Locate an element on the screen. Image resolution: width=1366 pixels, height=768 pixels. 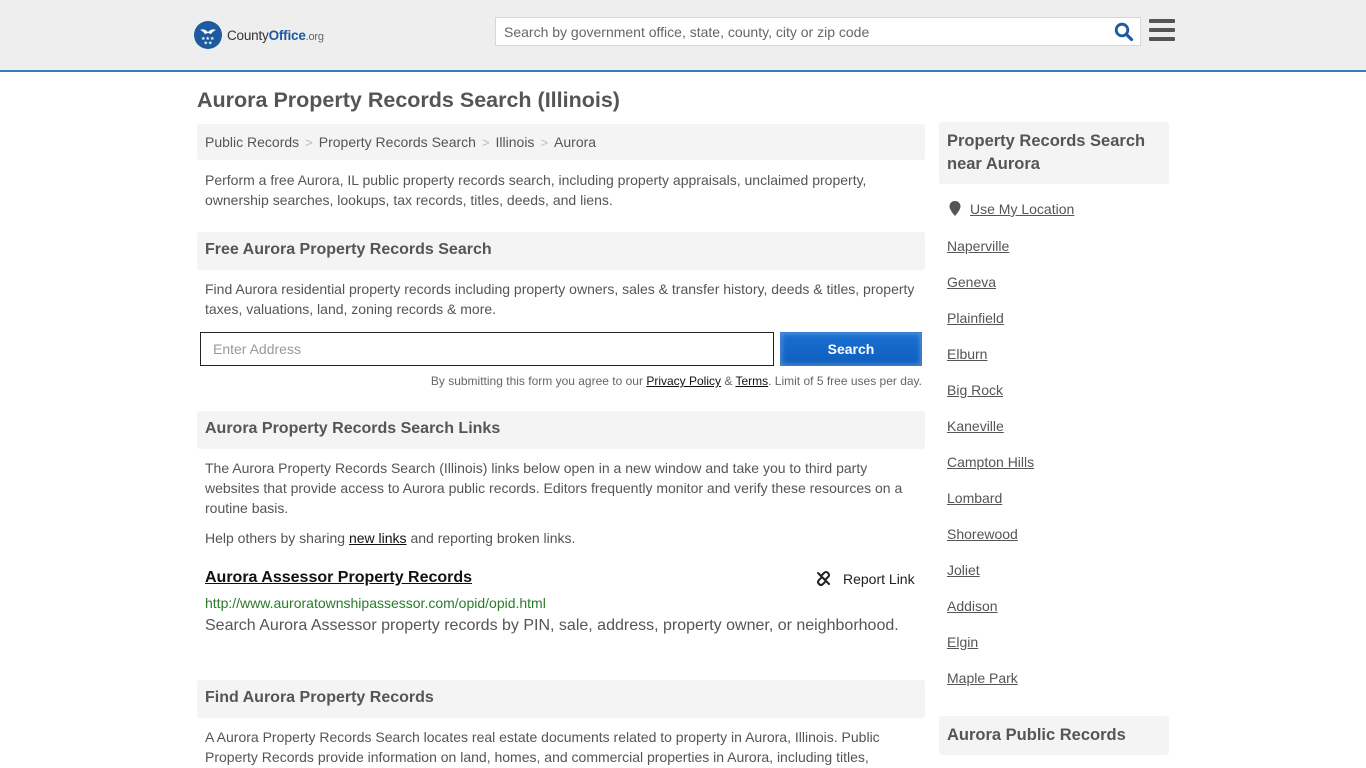
eagle-logo-icon: ★★★ ★★ is located at coordinates (208, 35).